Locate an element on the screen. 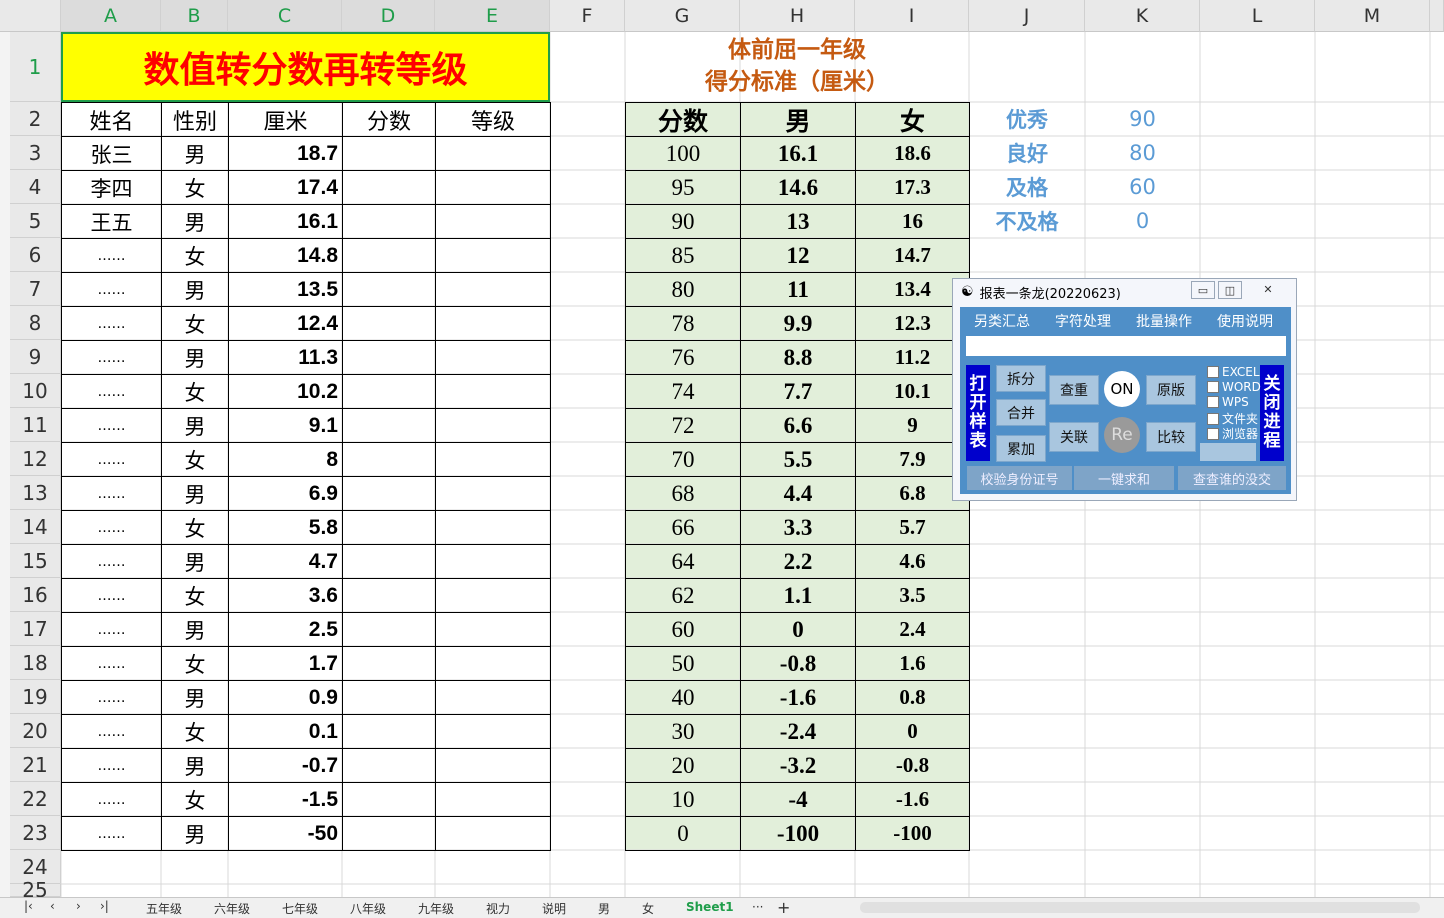  column-header-A: A is located at coordinates (111, 16).